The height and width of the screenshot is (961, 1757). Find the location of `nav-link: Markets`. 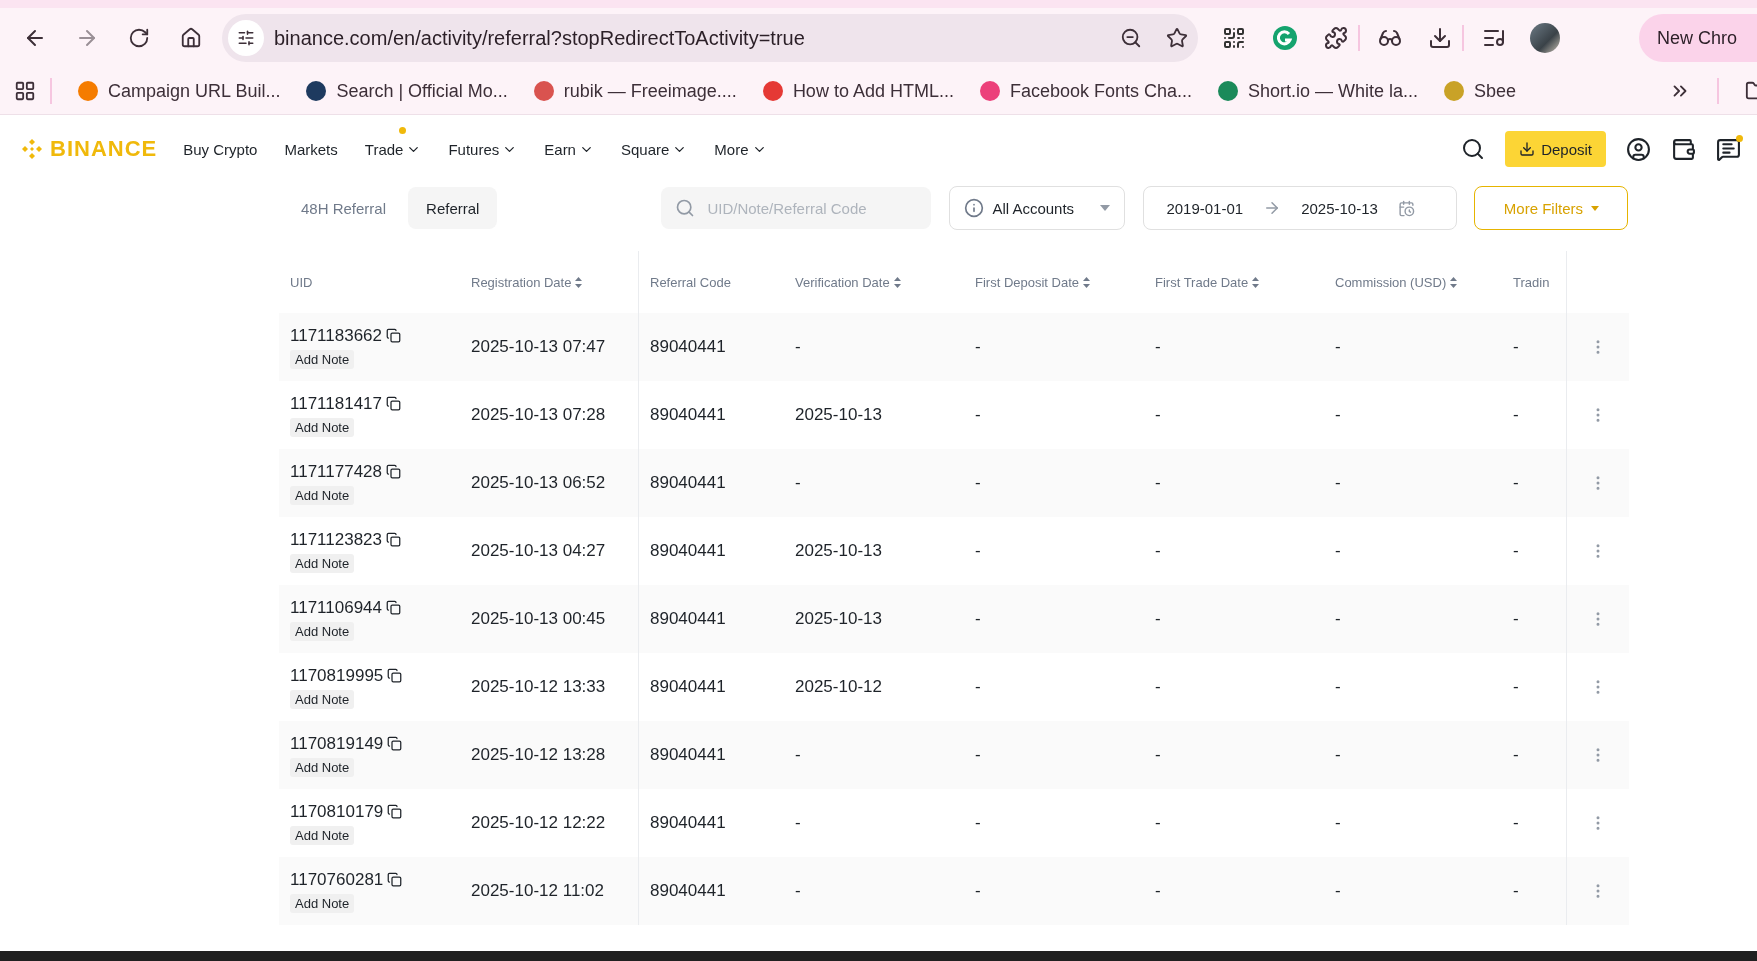

nav-link: Markets is located at coordinates (311, 149).